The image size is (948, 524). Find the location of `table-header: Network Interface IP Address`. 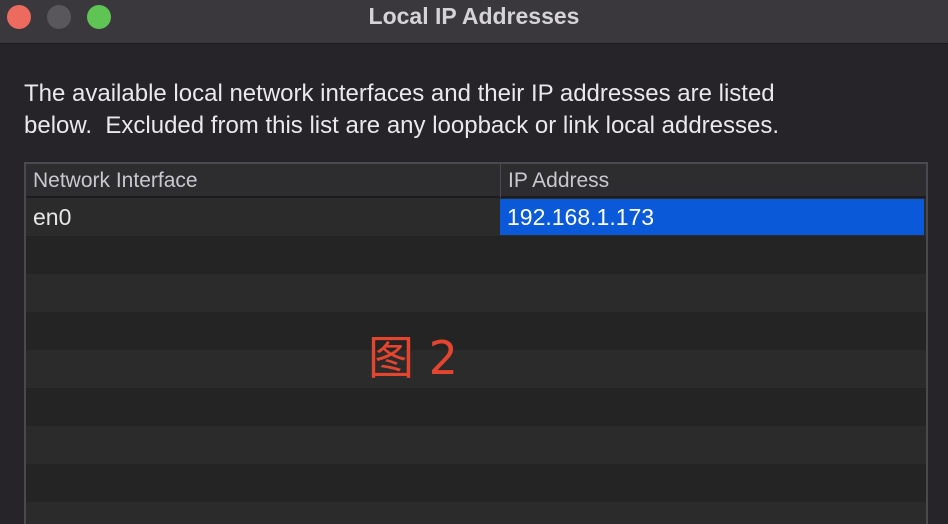

table-header: Network Interface IP Address is located at coordinates (476, 181).